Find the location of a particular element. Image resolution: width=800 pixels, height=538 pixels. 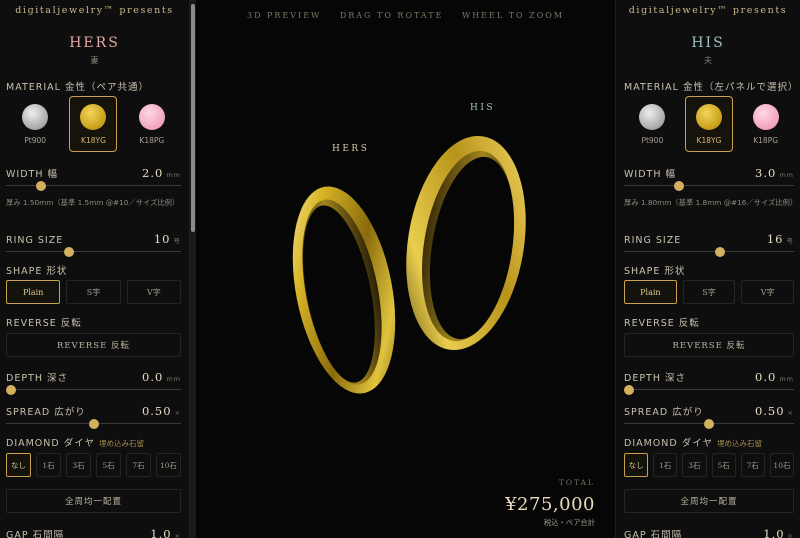

width-row: WIDTH 幅 3.0 mm is located at coordinates (709, 173).